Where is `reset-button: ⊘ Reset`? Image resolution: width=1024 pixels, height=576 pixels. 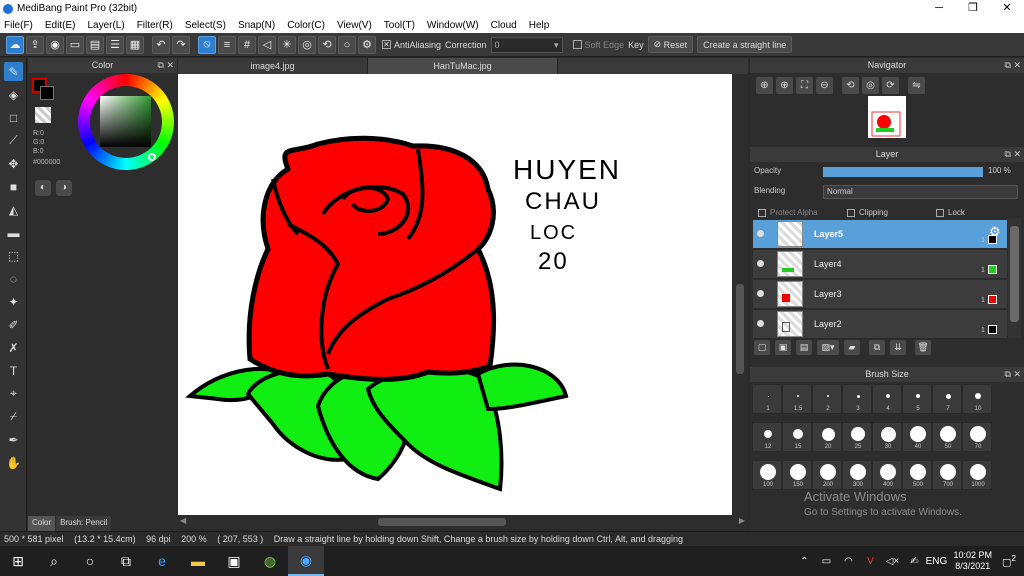 reset-button: ⊘ Reset is located at coordinates (670, 44).